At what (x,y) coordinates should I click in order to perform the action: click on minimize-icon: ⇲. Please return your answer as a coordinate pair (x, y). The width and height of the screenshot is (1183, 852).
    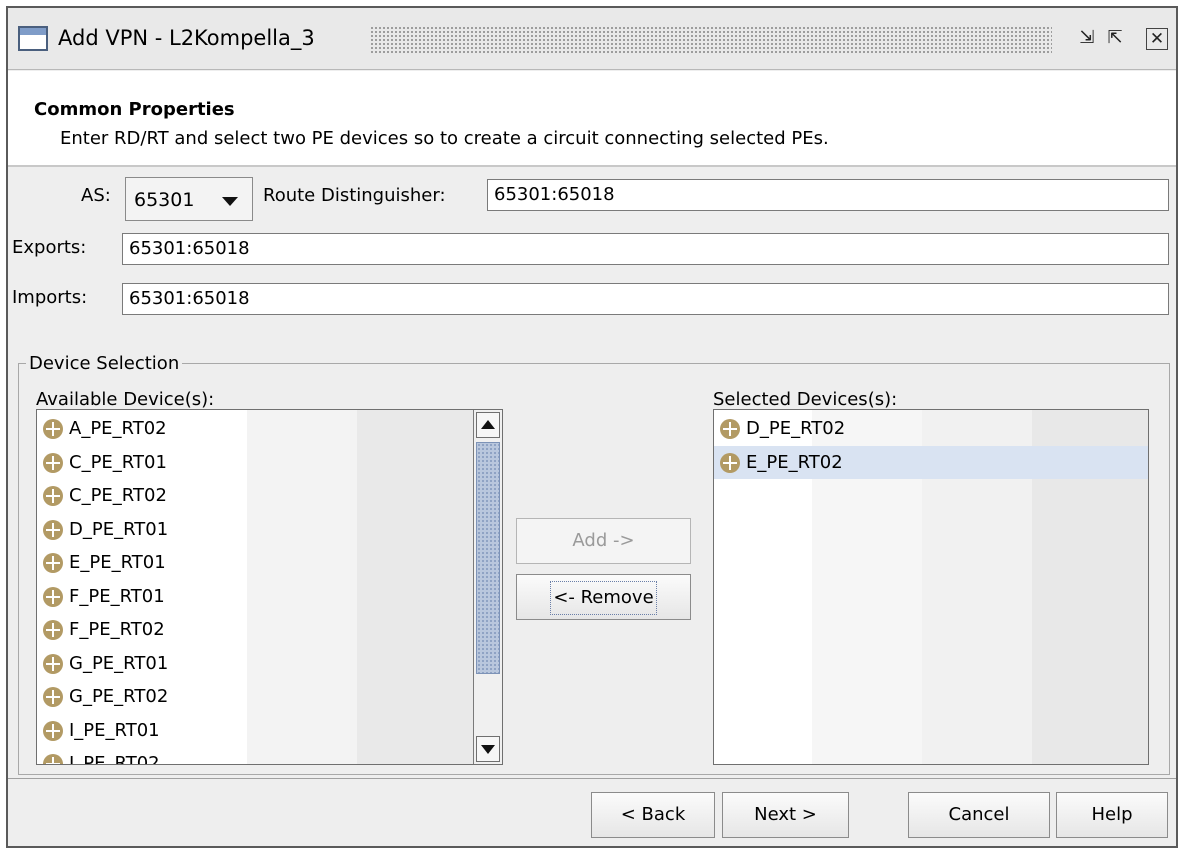
    Looking at the image, I should click on (1087, 39).